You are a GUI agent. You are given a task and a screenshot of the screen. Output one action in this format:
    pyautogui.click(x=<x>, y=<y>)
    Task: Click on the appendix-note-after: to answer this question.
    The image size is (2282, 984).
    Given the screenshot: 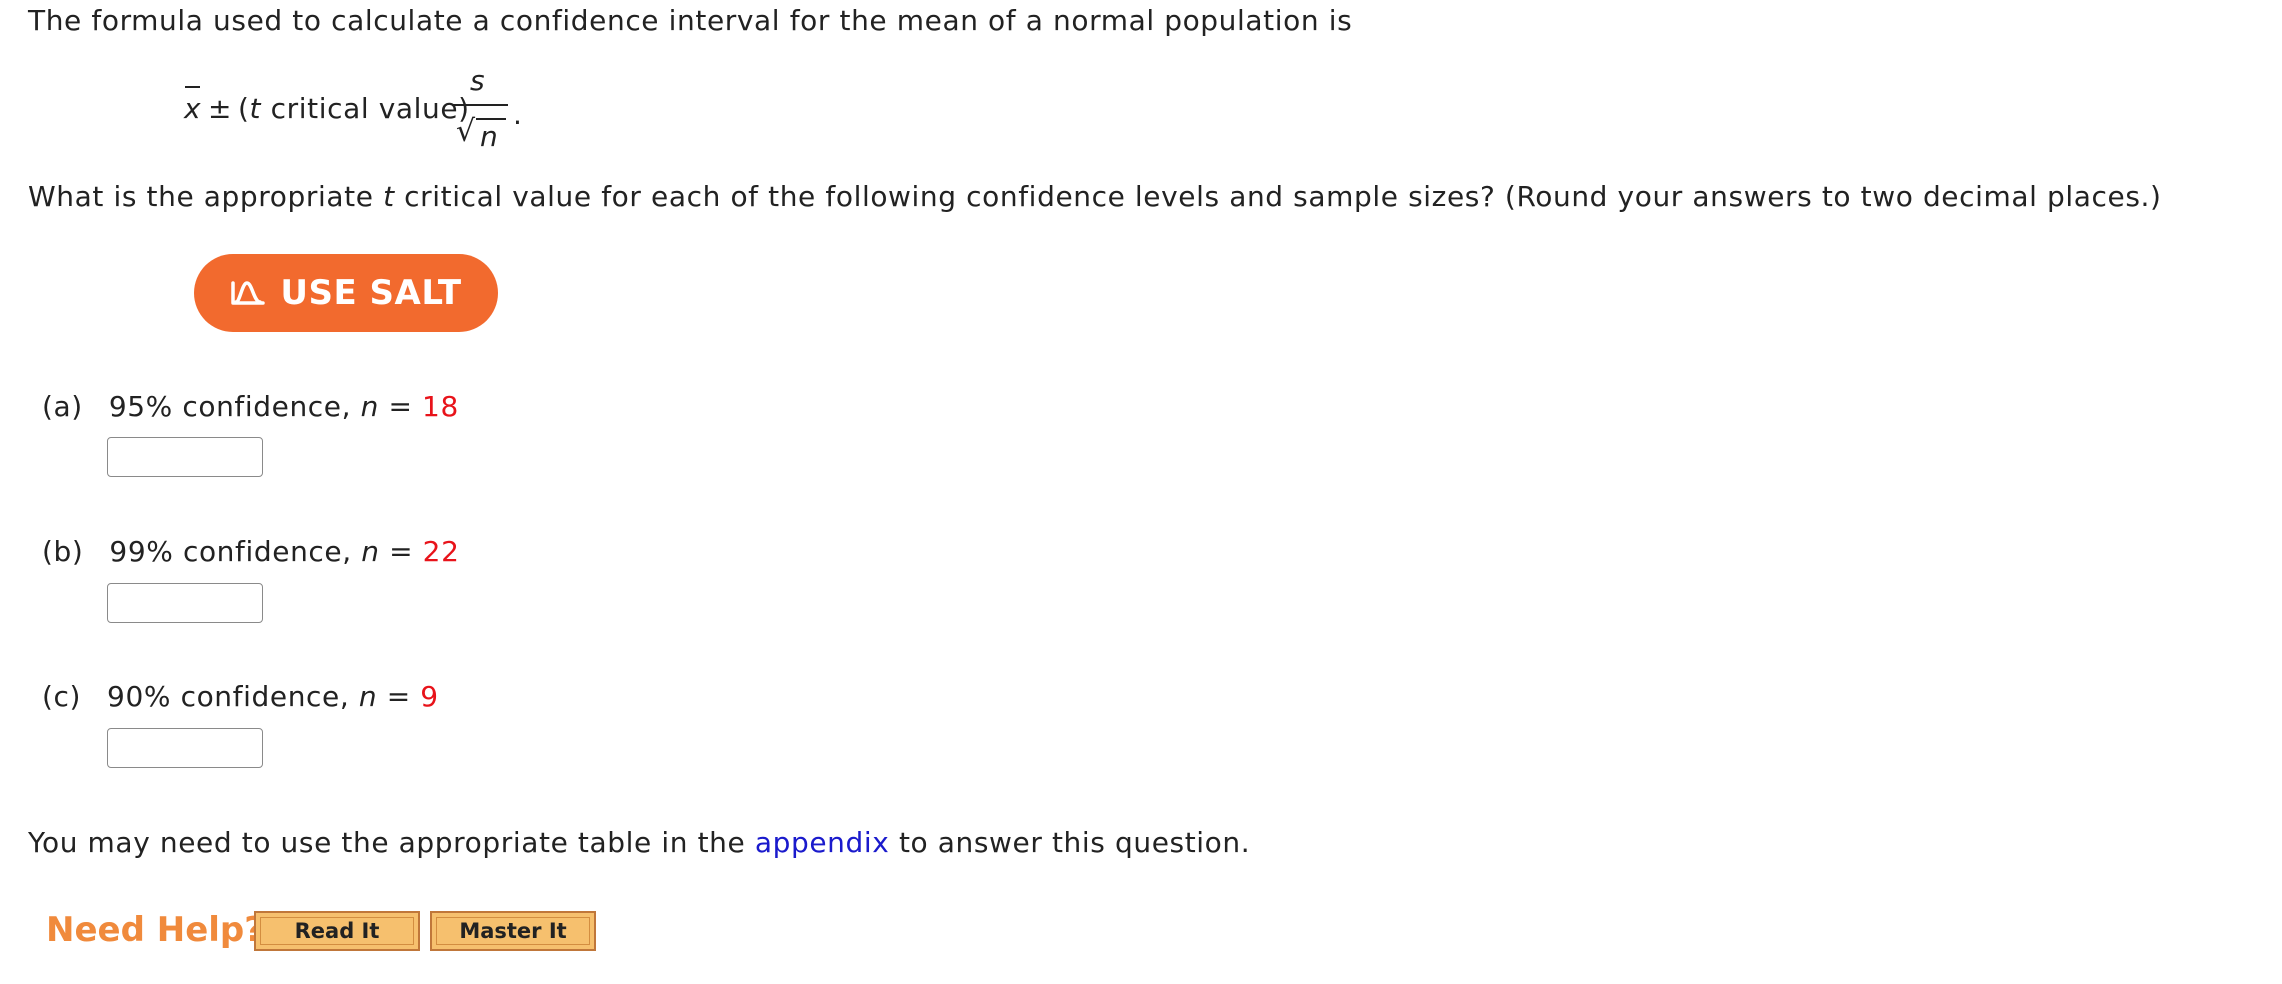 What is the action you would take?
    pyautogui.click(x=1070, y=842)
    